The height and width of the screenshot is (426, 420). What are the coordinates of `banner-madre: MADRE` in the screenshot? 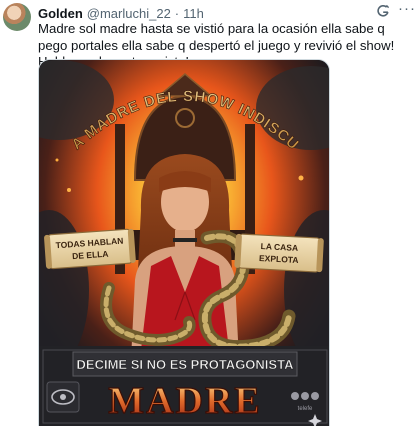 It's located at (185, 401).